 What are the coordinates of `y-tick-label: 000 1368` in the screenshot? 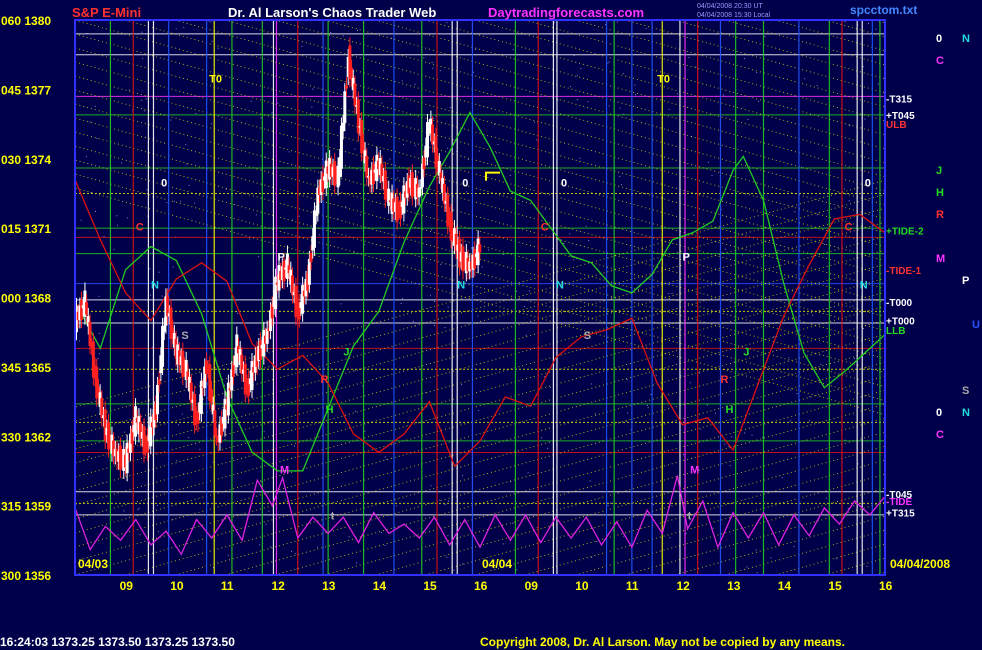 It's located at (26, 299).